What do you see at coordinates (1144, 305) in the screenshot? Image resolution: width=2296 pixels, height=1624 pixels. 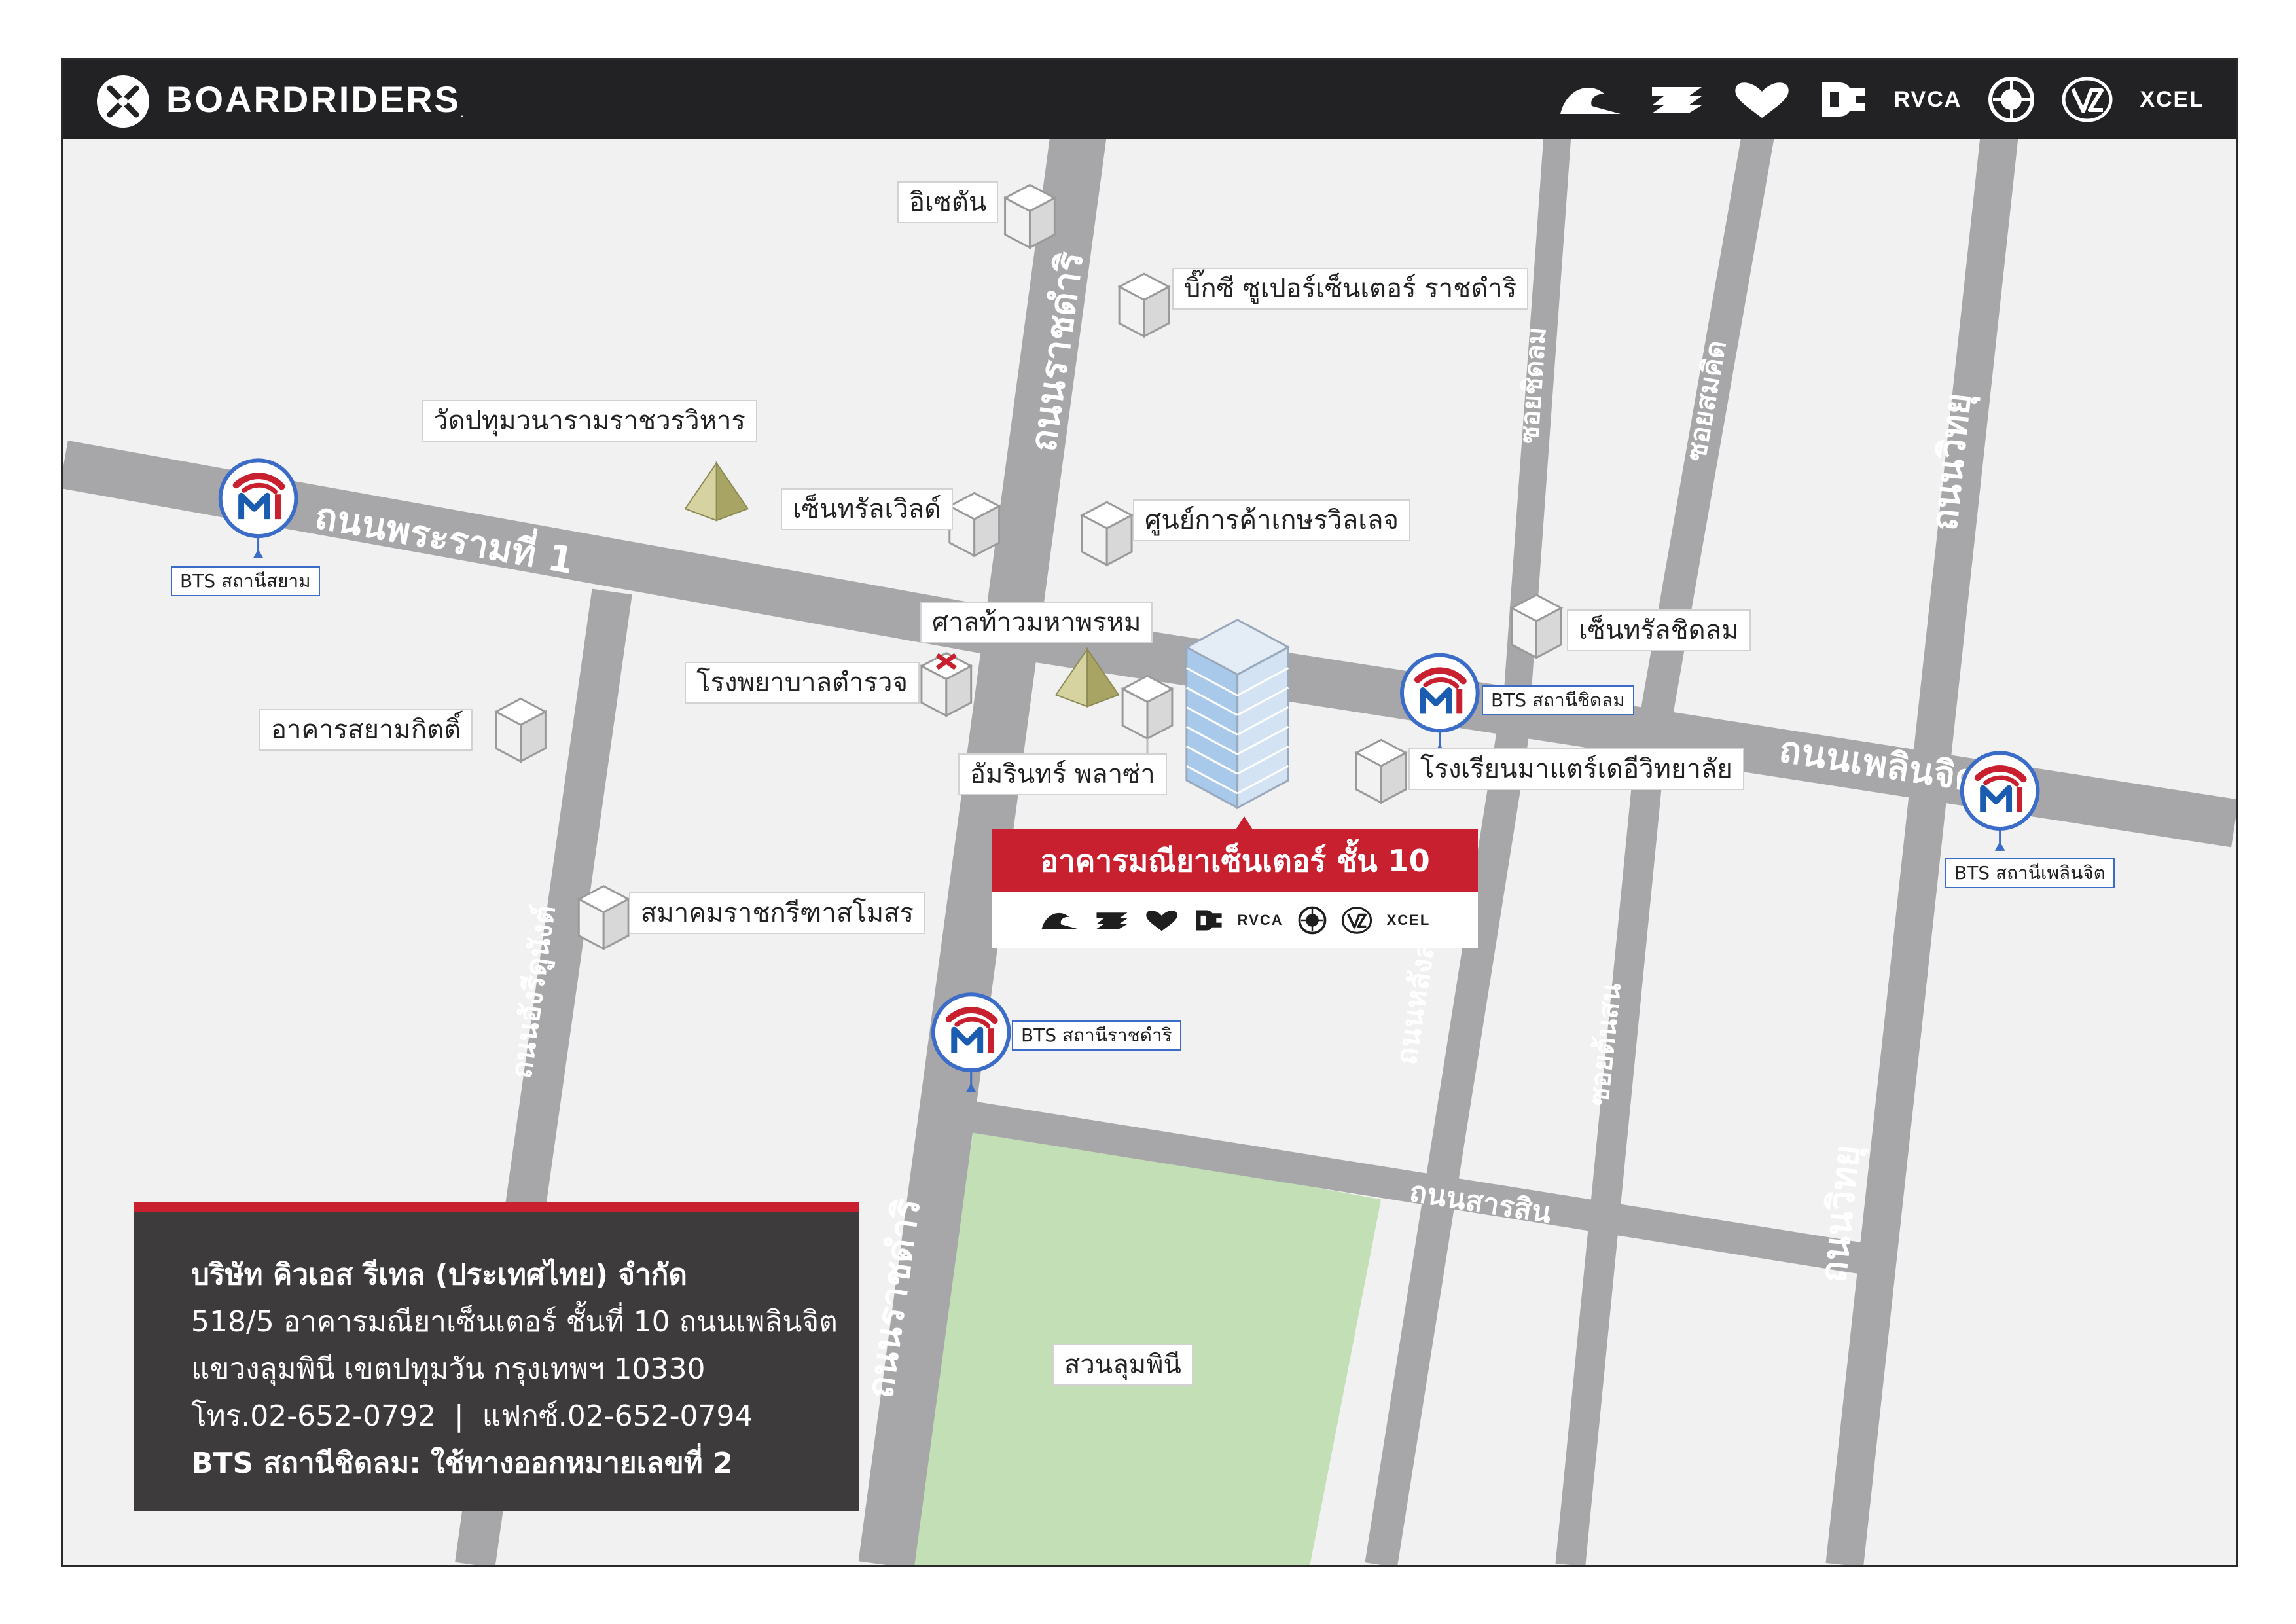 I see `big-c-icon` at bounding box center [1144, 305].